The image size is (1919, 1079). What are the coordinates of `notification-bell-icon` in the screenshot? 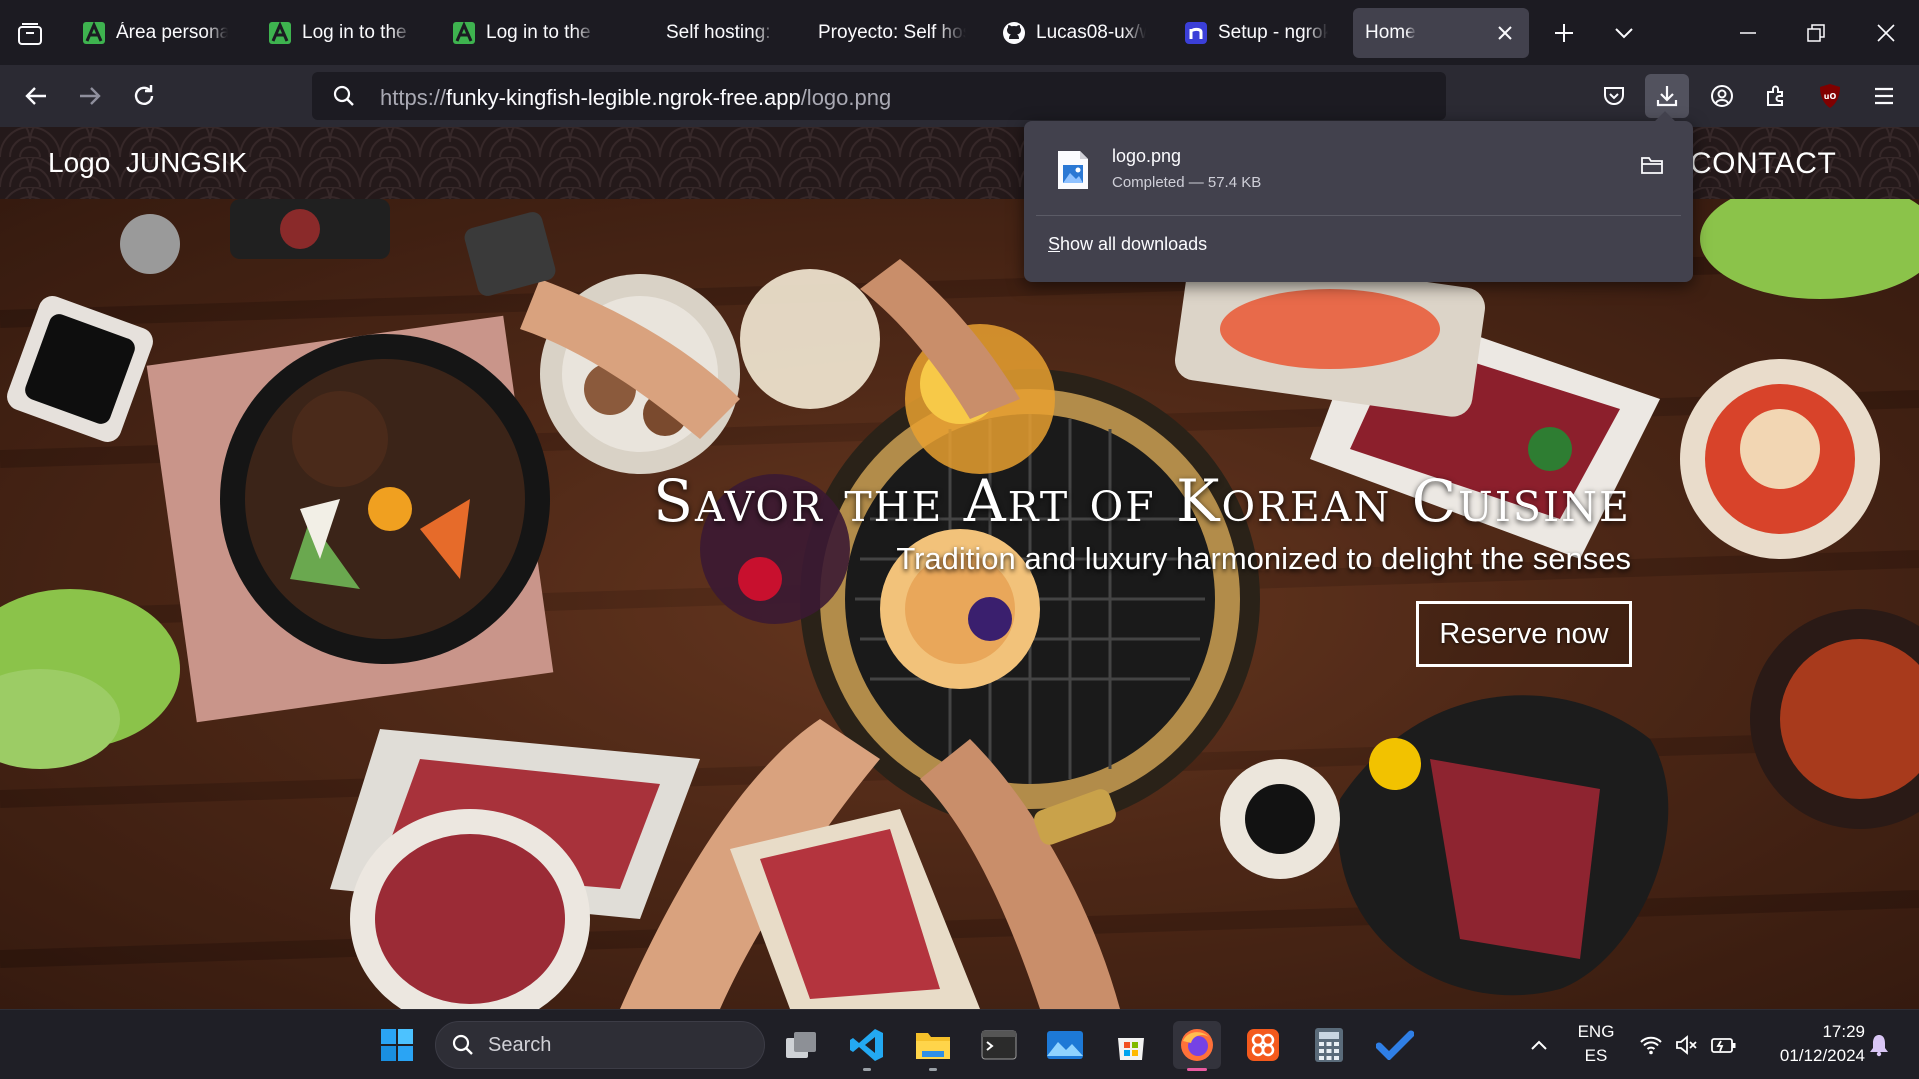 It's located at (1879, 1045).